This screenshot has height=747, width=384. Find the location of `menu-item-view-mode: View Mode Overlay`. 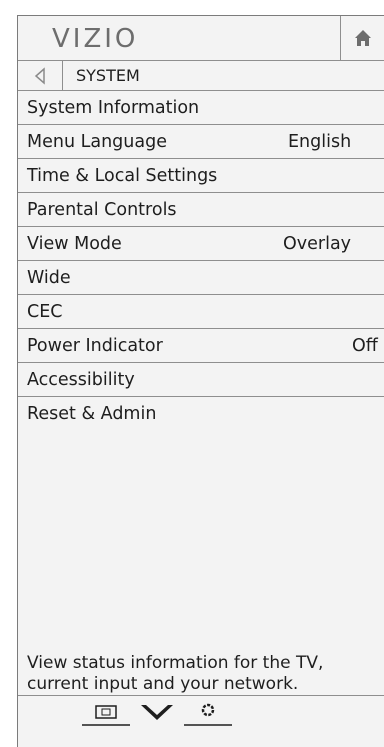

menu-item-view-mode: View Mode Overlay is located at coordinates (201, 244).